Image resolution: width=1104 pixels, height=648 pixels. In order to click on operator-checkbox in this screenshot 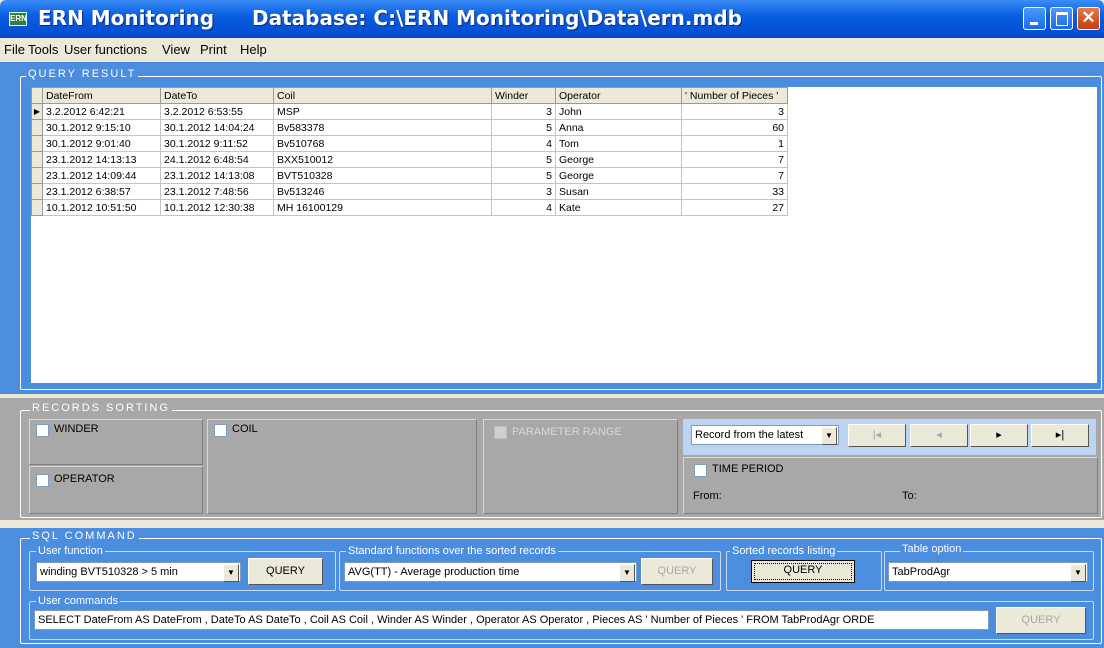, I will do `click(42, 480)`.